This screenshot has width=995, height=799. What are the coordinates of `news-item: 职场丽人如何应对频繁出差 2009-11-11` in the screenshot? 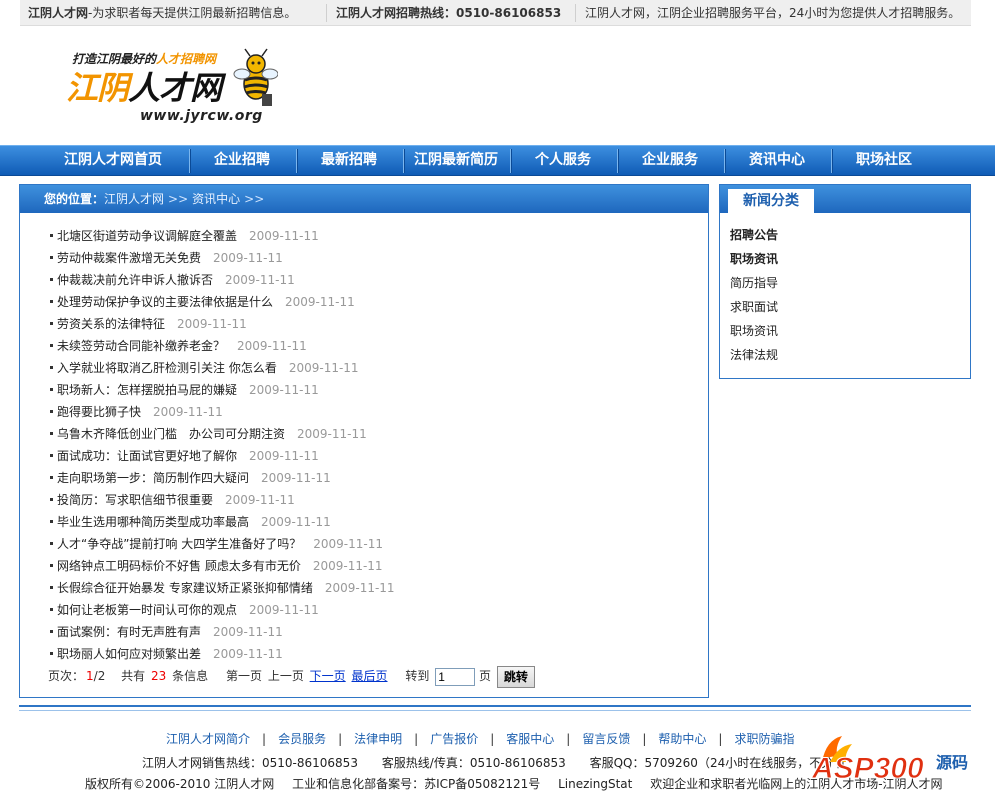 It's located at (370, 654).